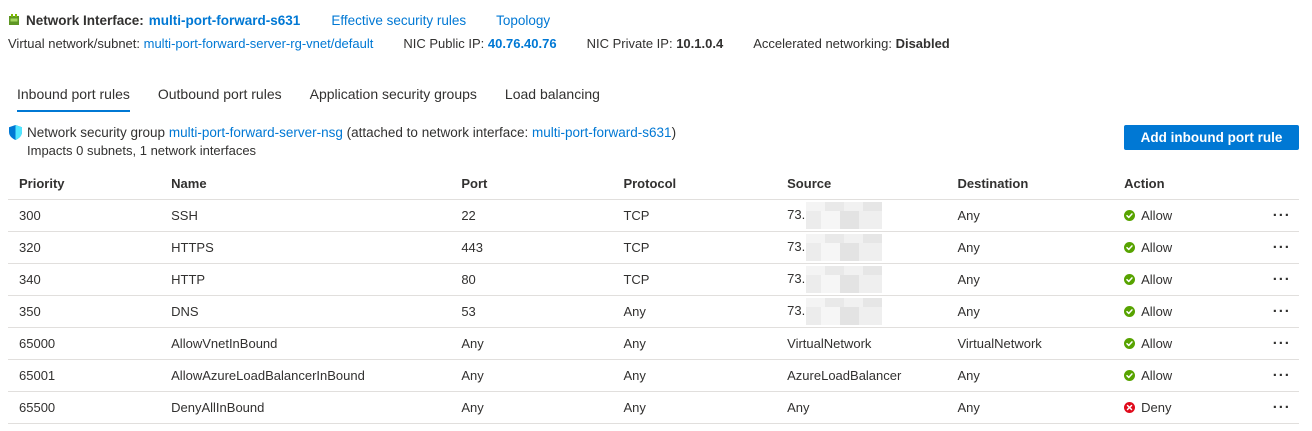 This screenshot has width=1312, height=431. Describe the element at coordinates (398, 20) in the screenshot. I see `effective-security-rules-link: Effective security rules` at that location.